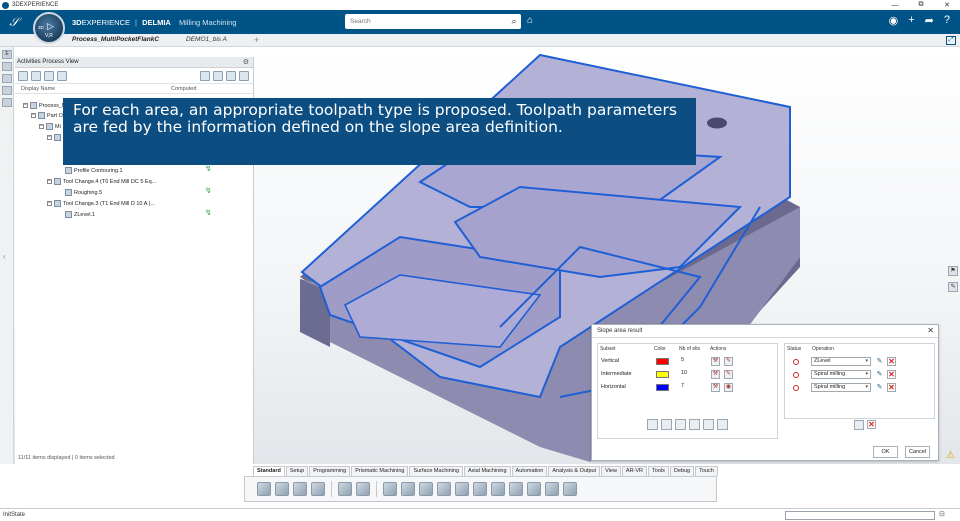 The image size is (960, 521). What do you see at coordinates (380, 471) in the screenshot?
I see `tab-prismatic-machining: Prismatic Machining` at bounding box center [380, 471].